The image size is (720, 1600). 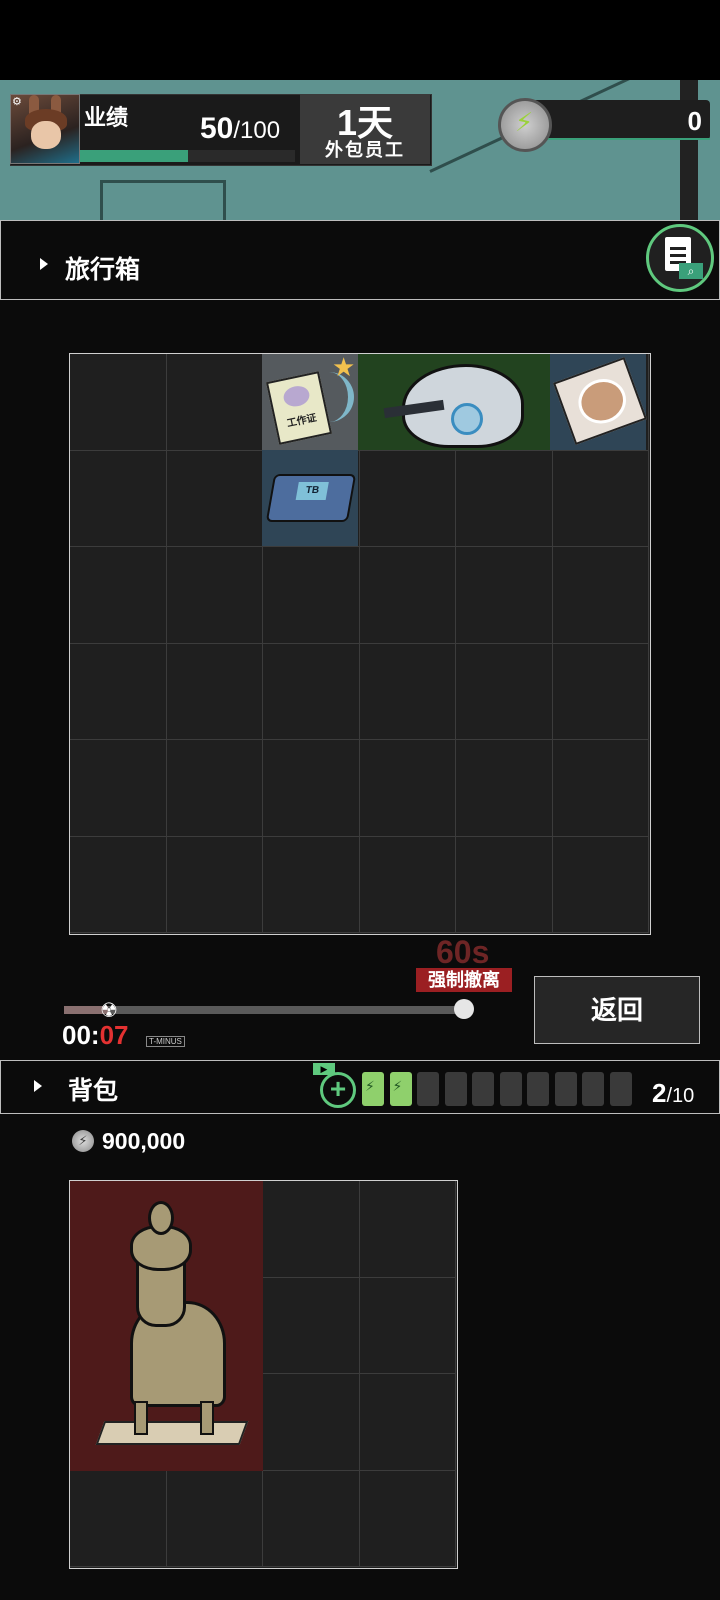 What do you see at coordinates (81, 1035) in the screenshot?
I see `clock-prefix: 00:` at bounding box center [81, 1035].